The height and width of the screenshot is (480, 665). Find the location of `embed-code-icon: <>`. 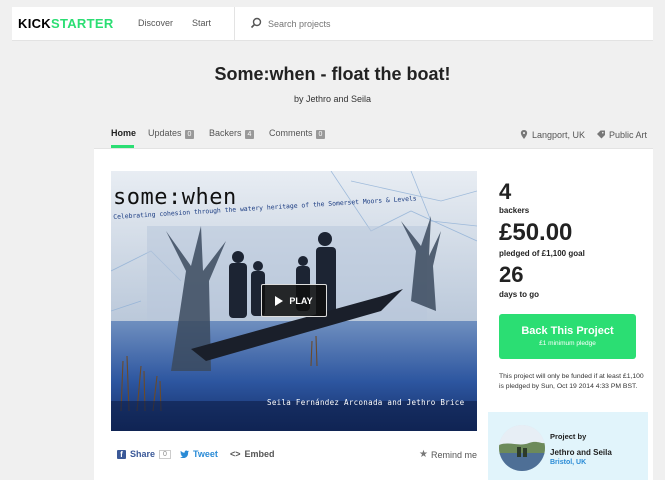

embed-code-icon: <> is located at coordinates (235, 454).